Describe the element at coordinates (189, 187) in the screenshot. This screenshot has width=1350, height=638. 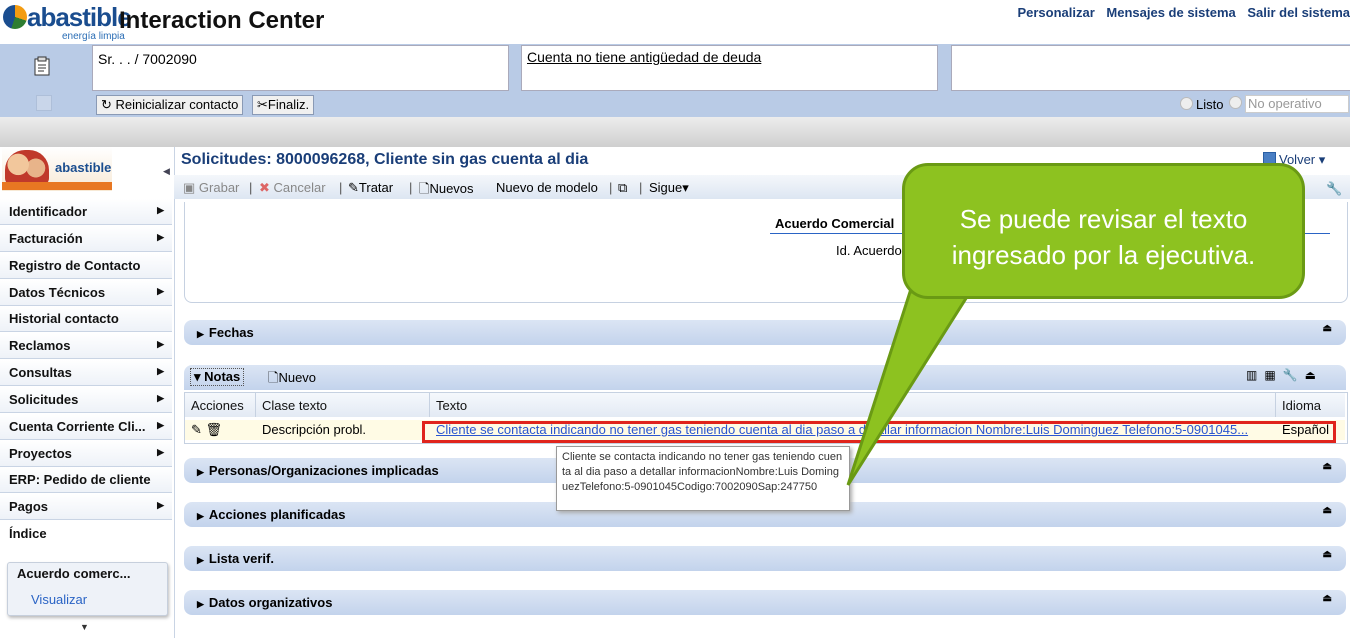
I see `save-icon: ▣` at that location.